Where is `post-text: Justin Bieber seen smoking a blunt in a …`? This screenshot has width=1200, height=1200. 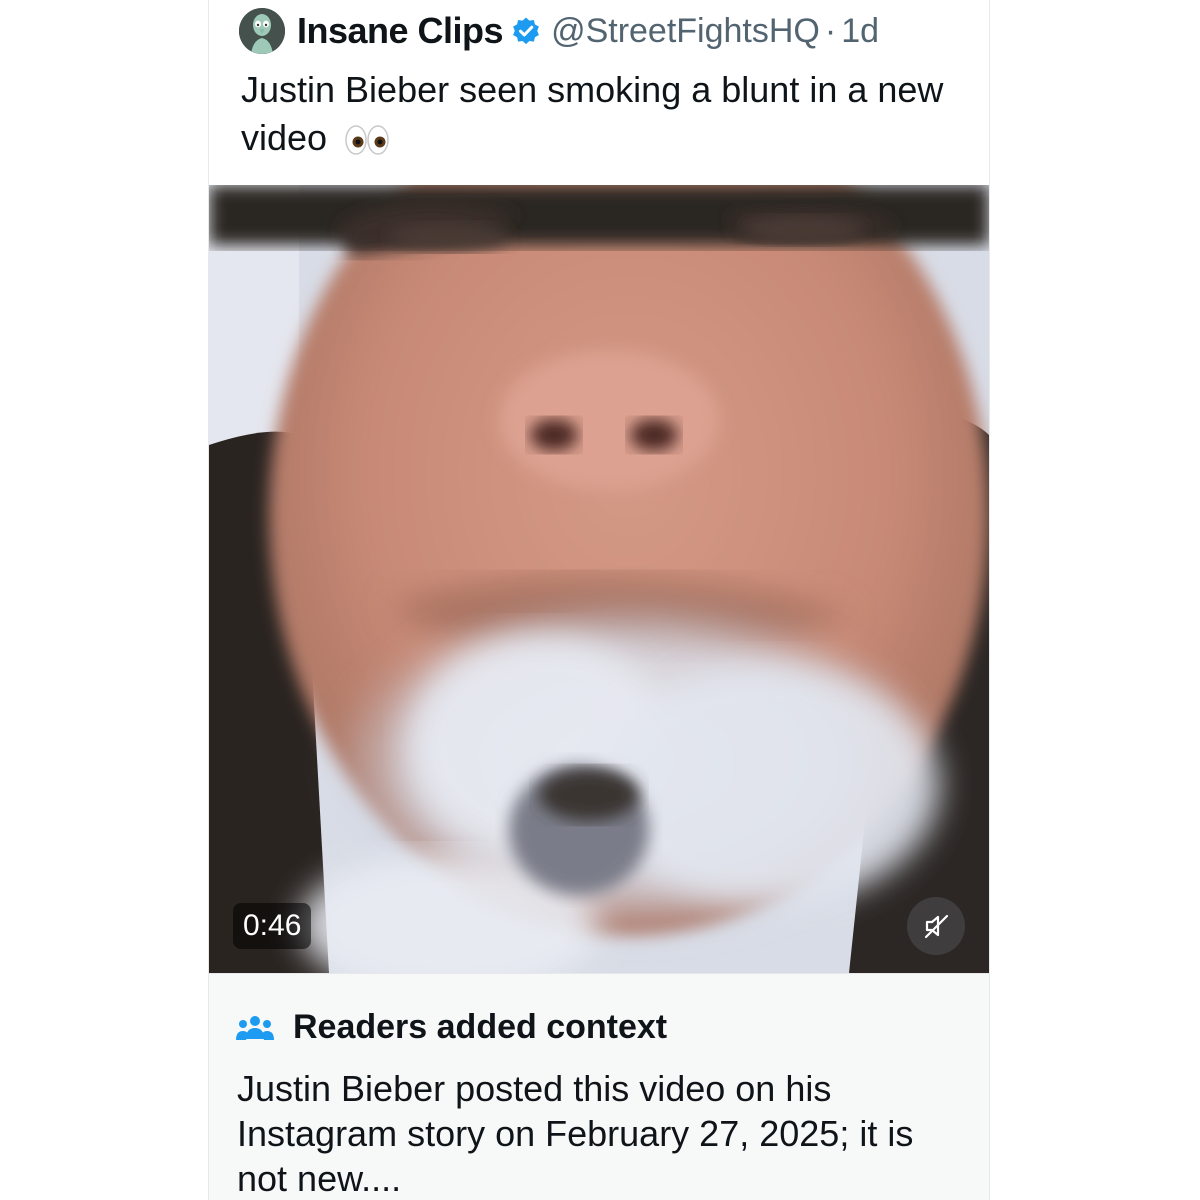
post-text: Justin Bieber seen smoking a blunt in a … is located at coordinates (601, 114).